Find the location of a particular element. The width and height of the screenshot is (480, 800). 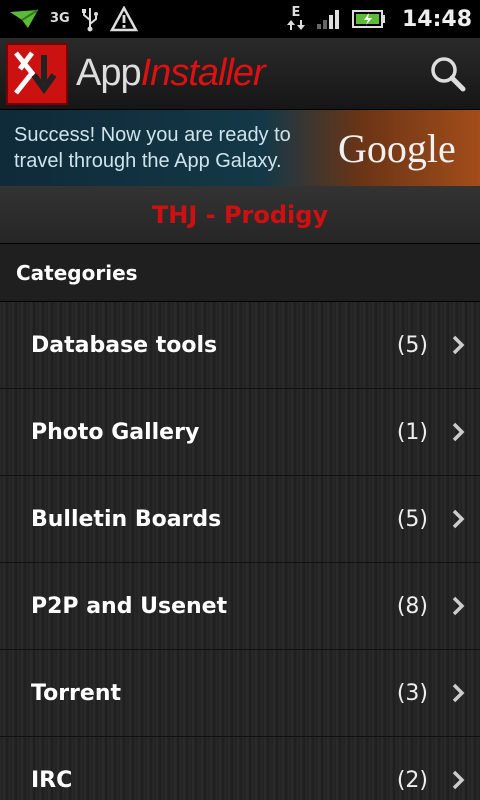

categories-header: Categories is located at coordinates (240, 273).